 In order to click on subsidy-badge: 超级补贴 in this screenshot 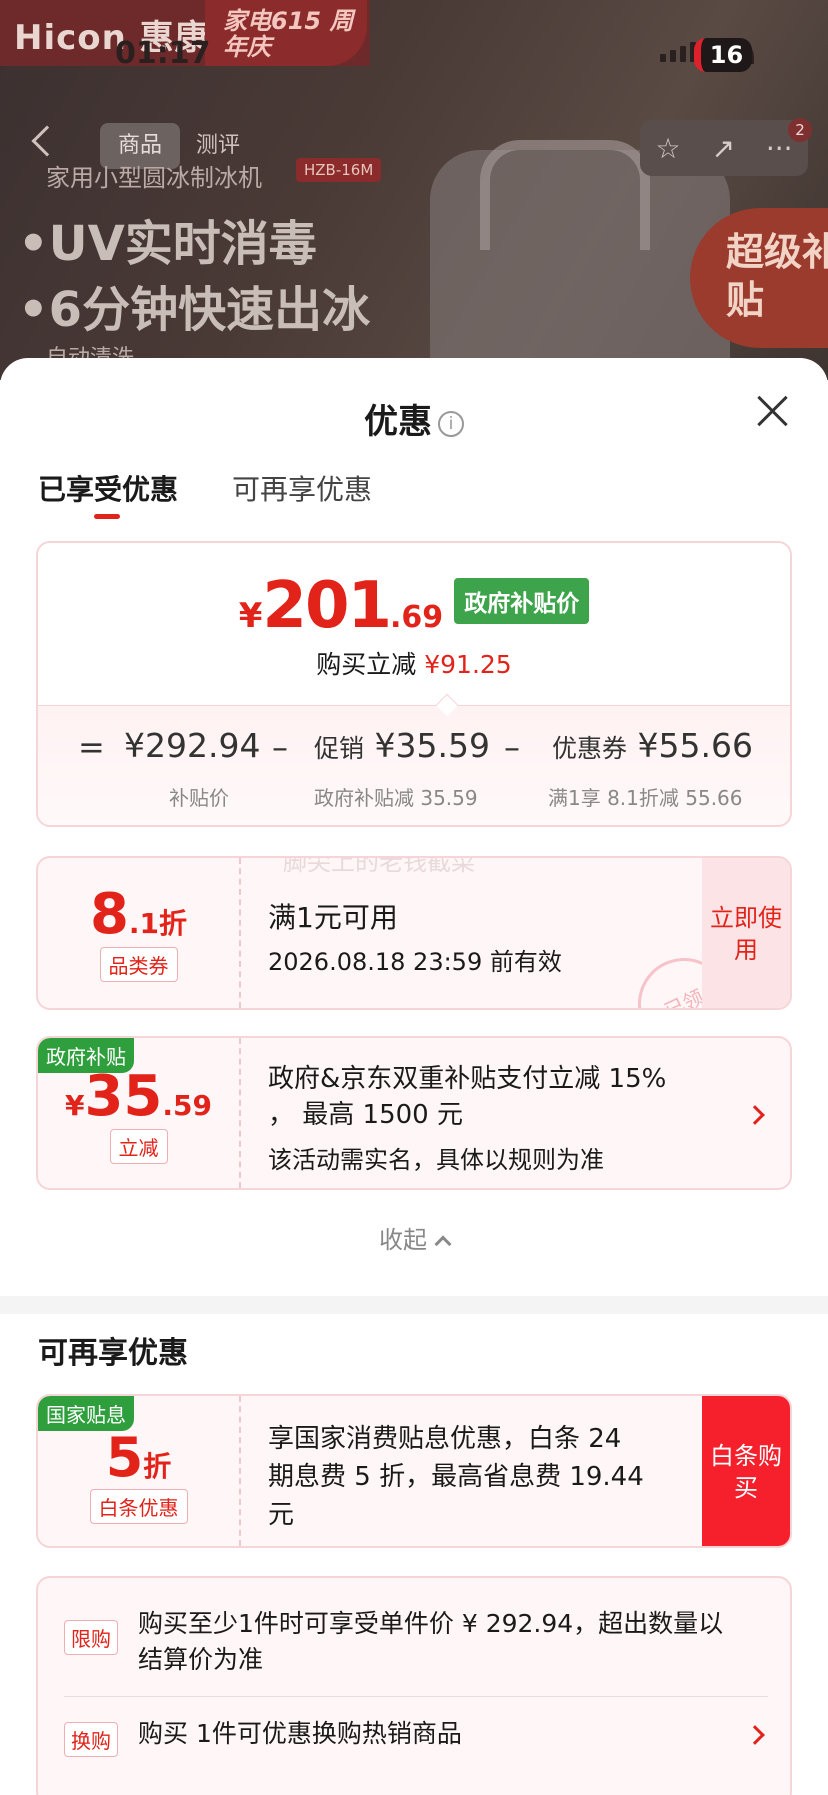, I will do `click(759, 278)`.